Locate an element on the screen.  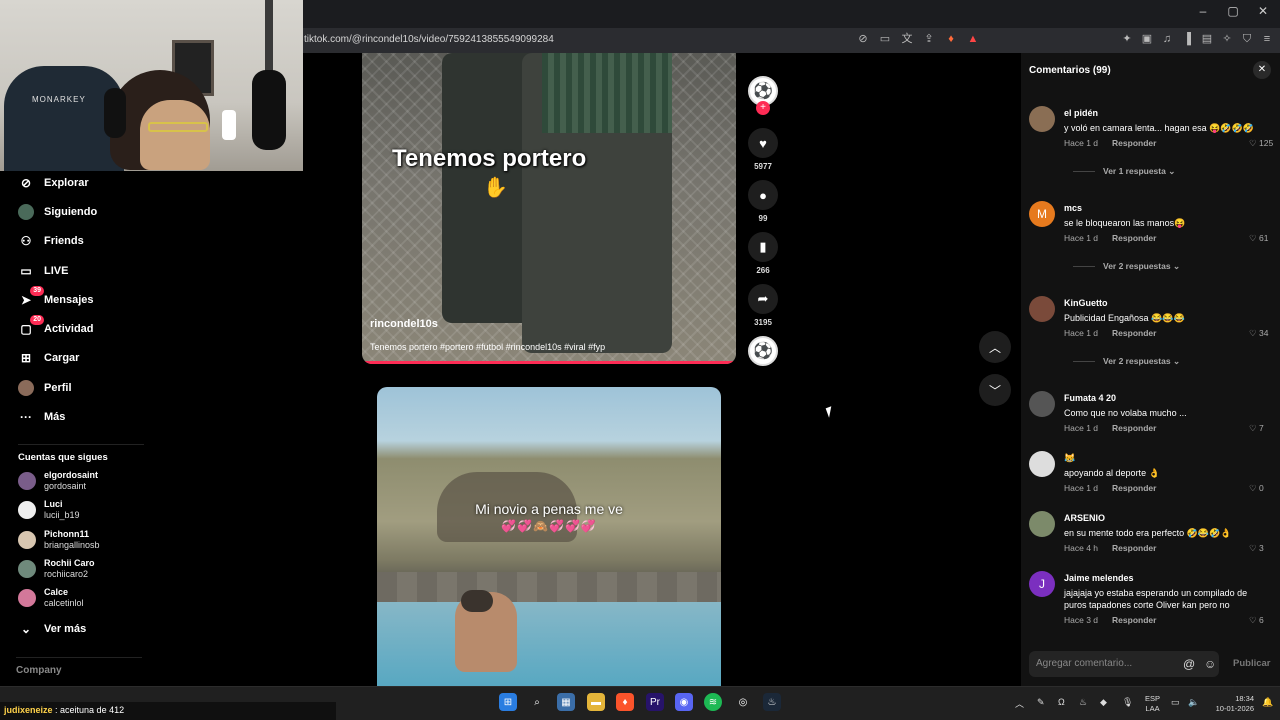
brave-icon: ♦ is located at coordinates (625, 702).